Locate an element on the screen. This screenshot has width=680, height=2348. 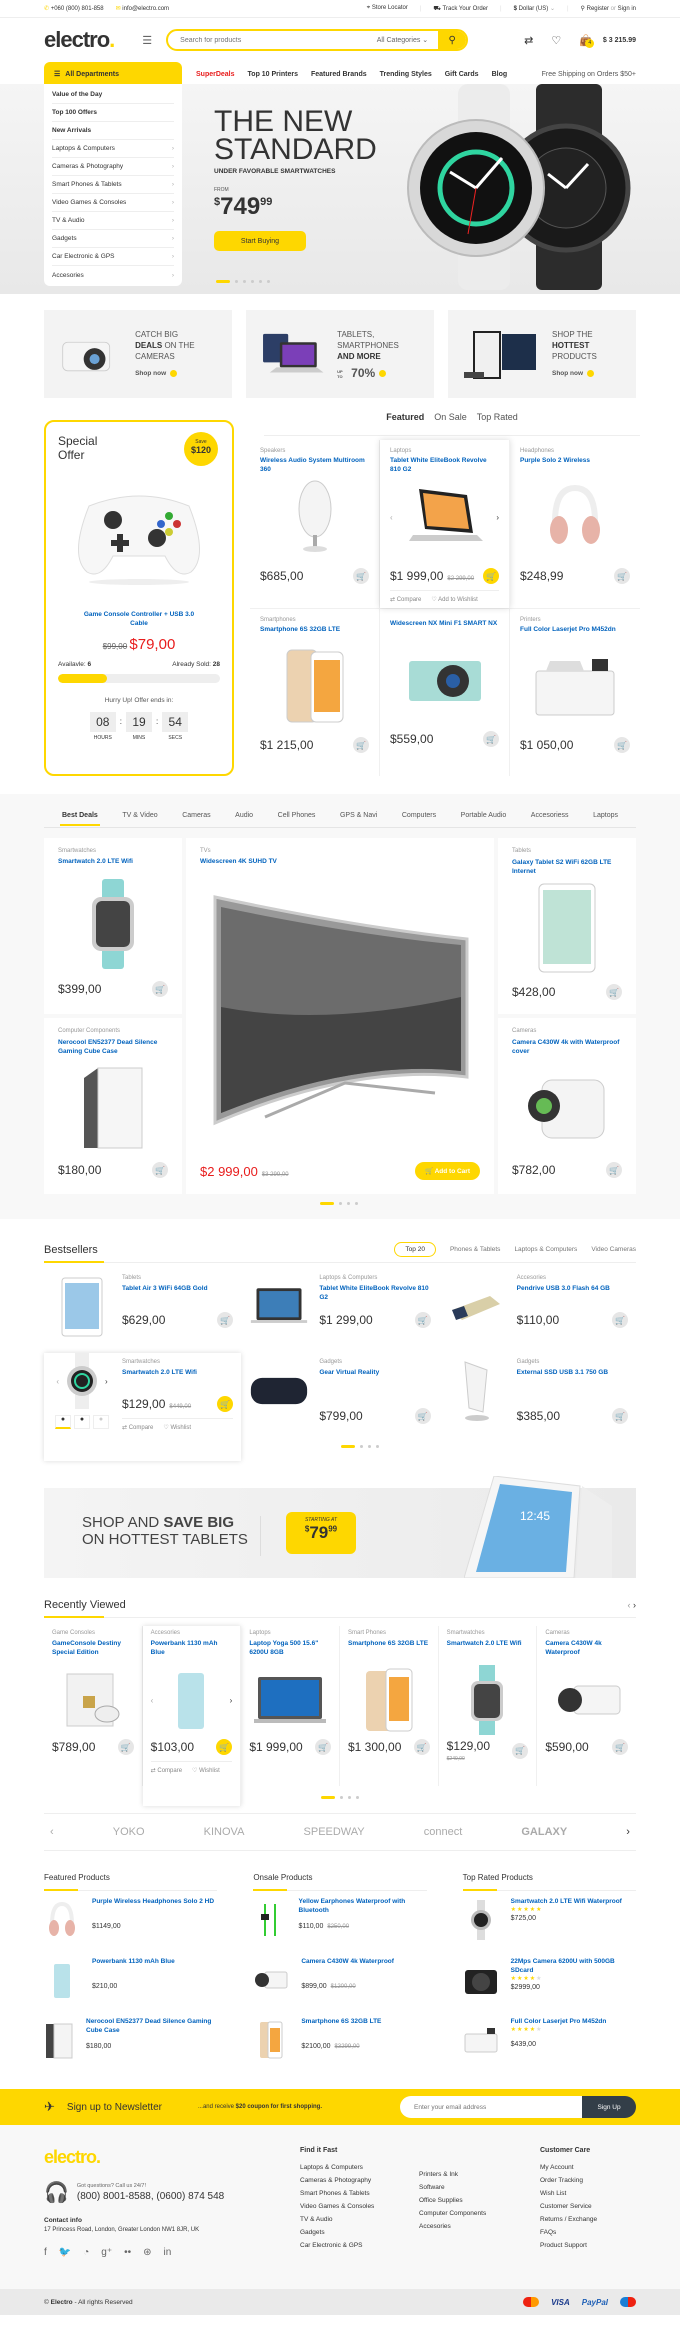
footer-link: Returns / Exchange is located at coordinates (568, 2222).